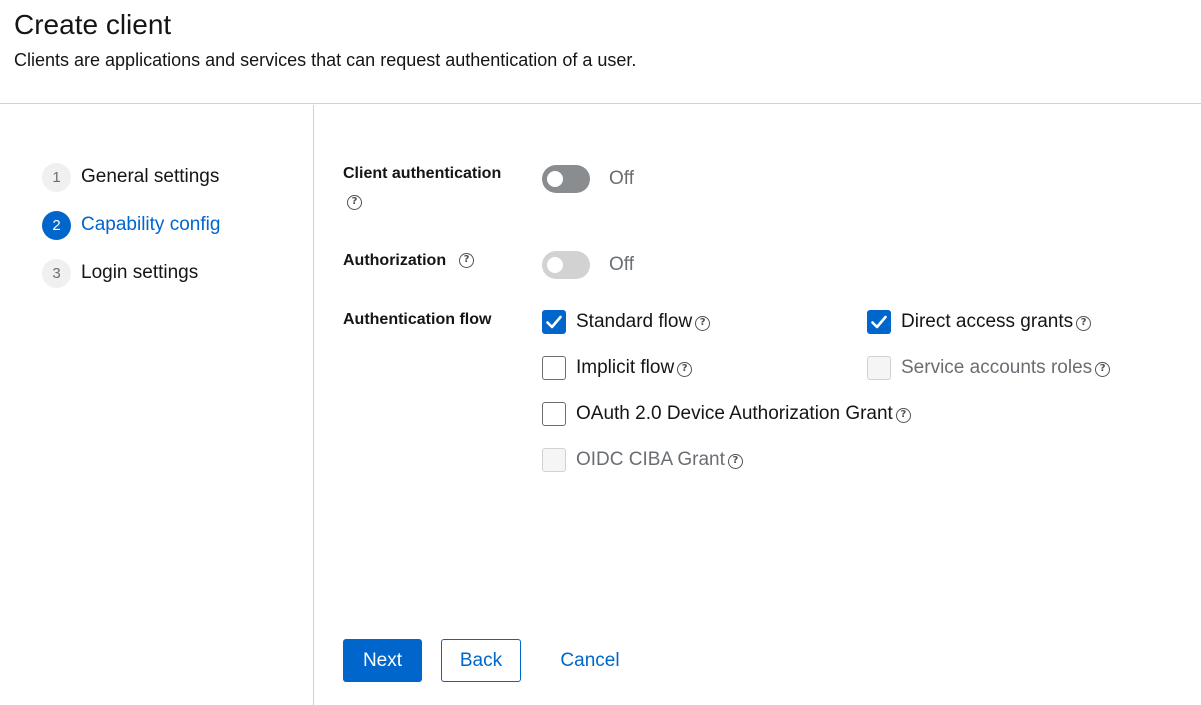 The image size is (1201, 705). I want to click on step-number: 2, so click(56, 225).